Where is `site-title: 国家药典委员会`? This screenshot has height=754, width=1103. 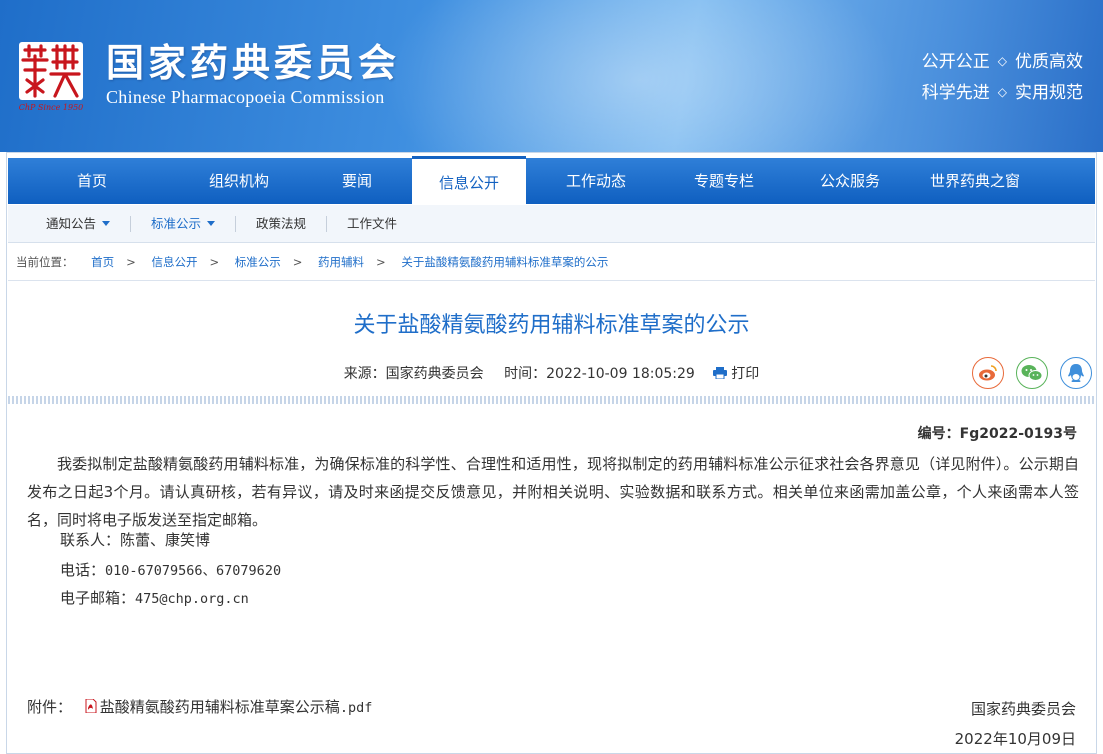
site-title: 国家药典委员会 is located at coordinates (253, 63).